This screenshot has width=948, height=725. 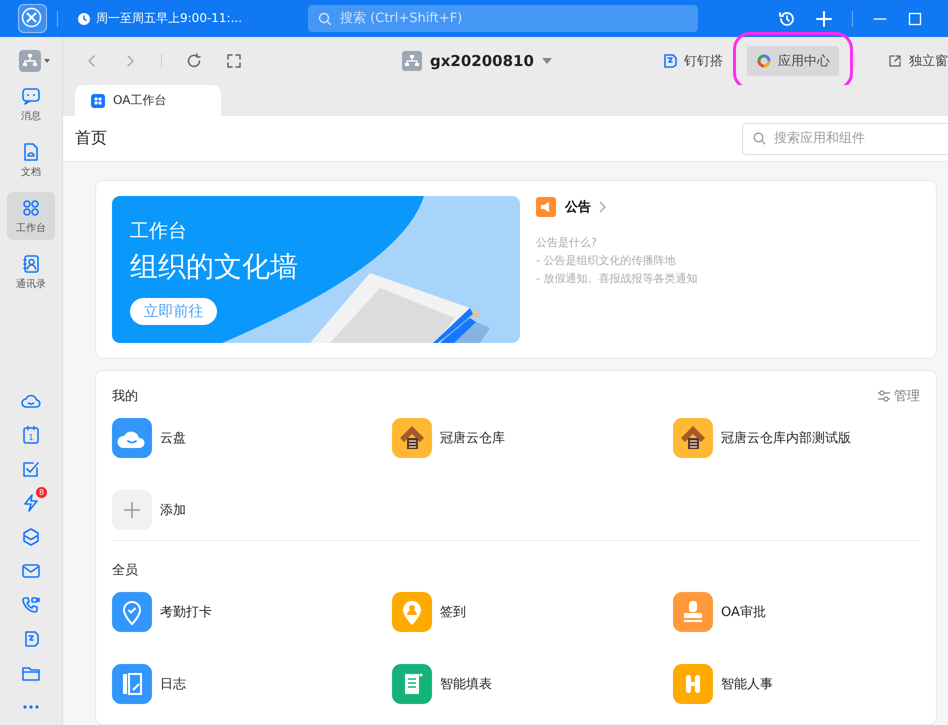 What do you see at coordinates (884, 396) in the screenshot?
I see `sliders-icon` at bounding box center [884, 396].